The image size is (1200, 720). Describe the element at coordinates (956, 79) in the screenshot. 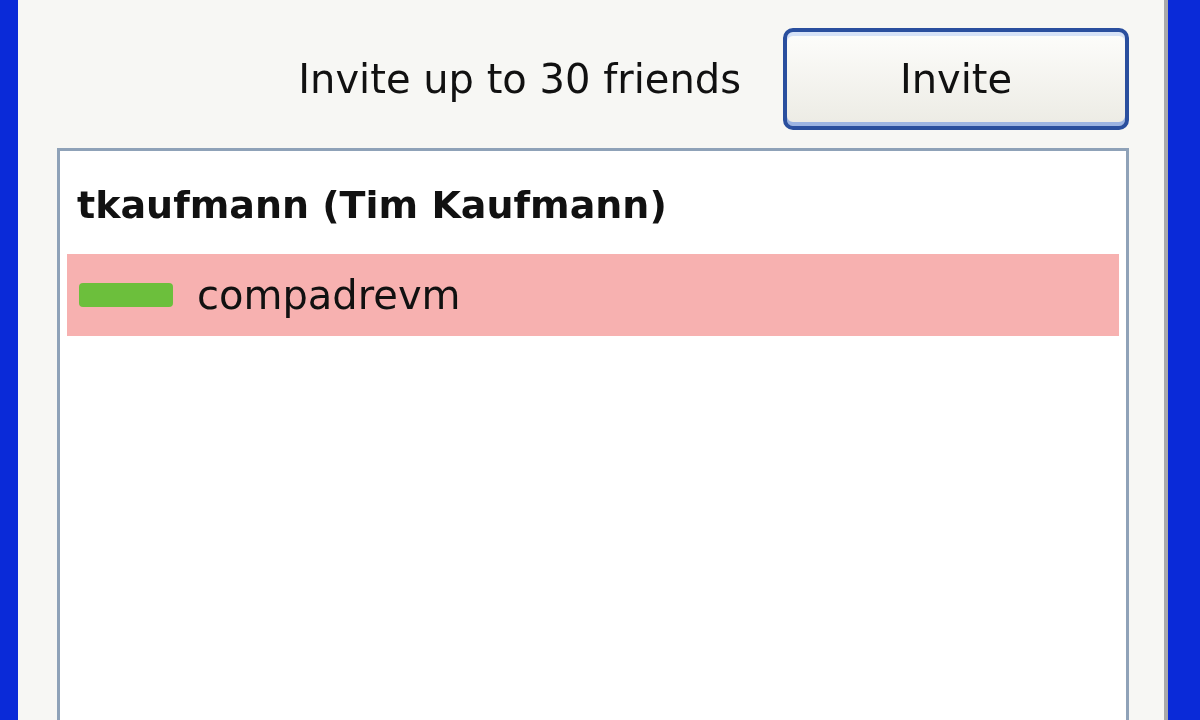

I see `invite-button: Invite` at that location.